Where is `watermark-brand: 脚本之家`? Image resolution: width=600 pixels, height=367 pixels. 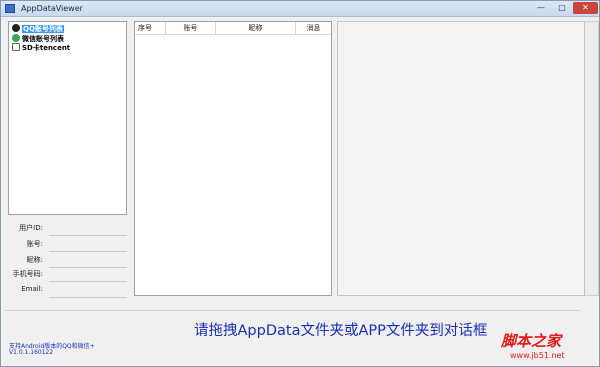
watermark-brand: 脚本之家 is located at coordinates (531, 341).